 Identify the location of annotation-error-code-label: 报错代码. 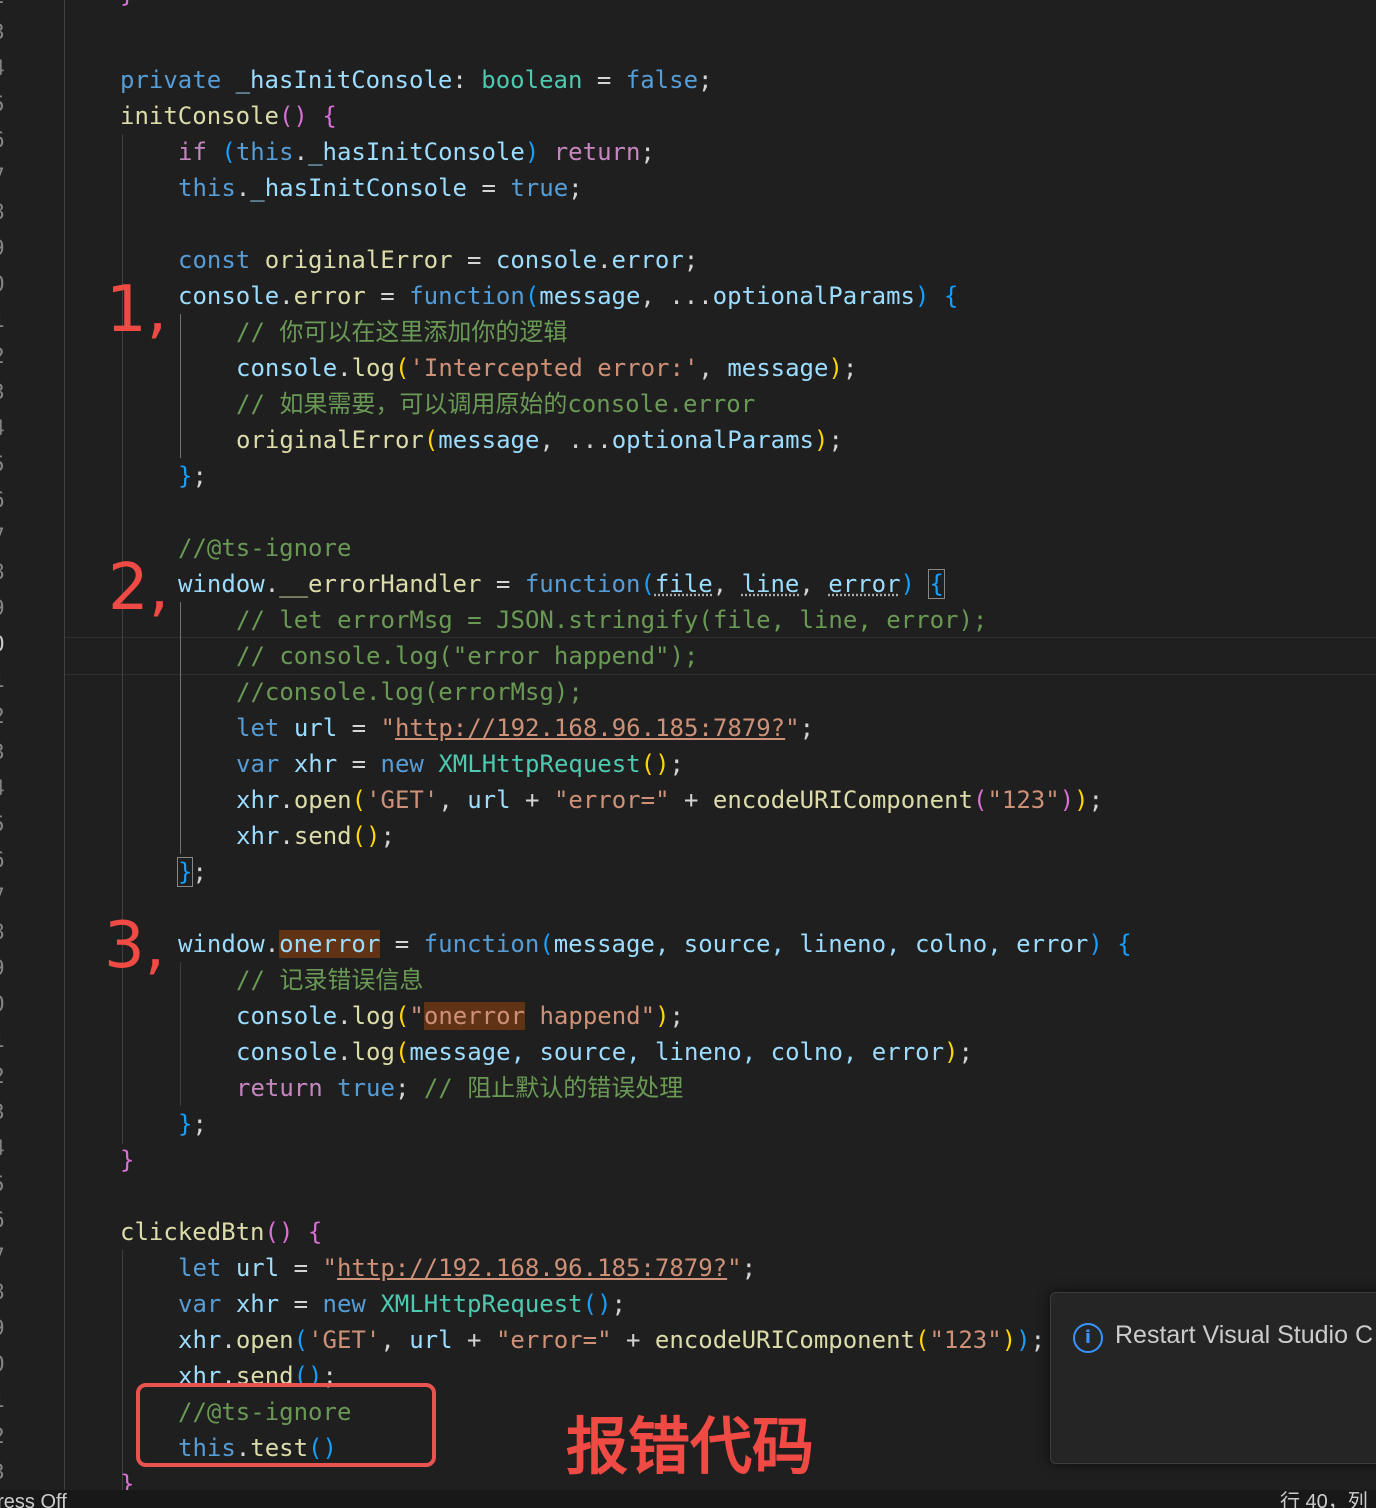
(690, 1446).